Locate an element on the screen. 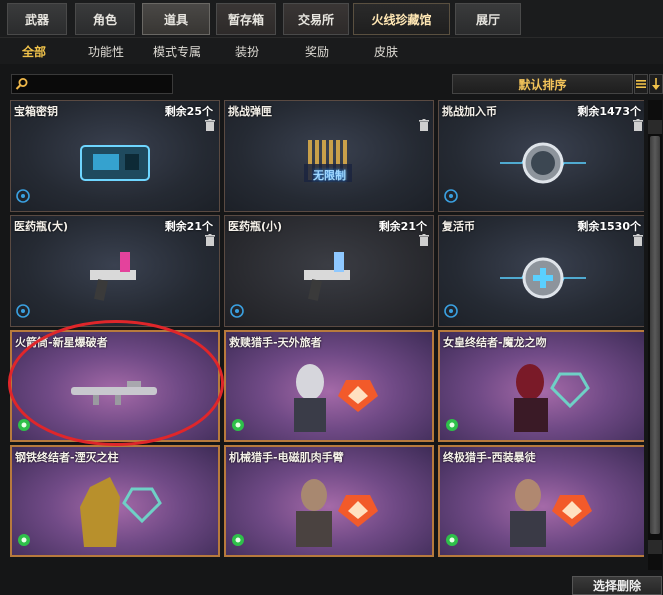  sort-dropdown: 默认排序 is located at coordinates (542, 84).